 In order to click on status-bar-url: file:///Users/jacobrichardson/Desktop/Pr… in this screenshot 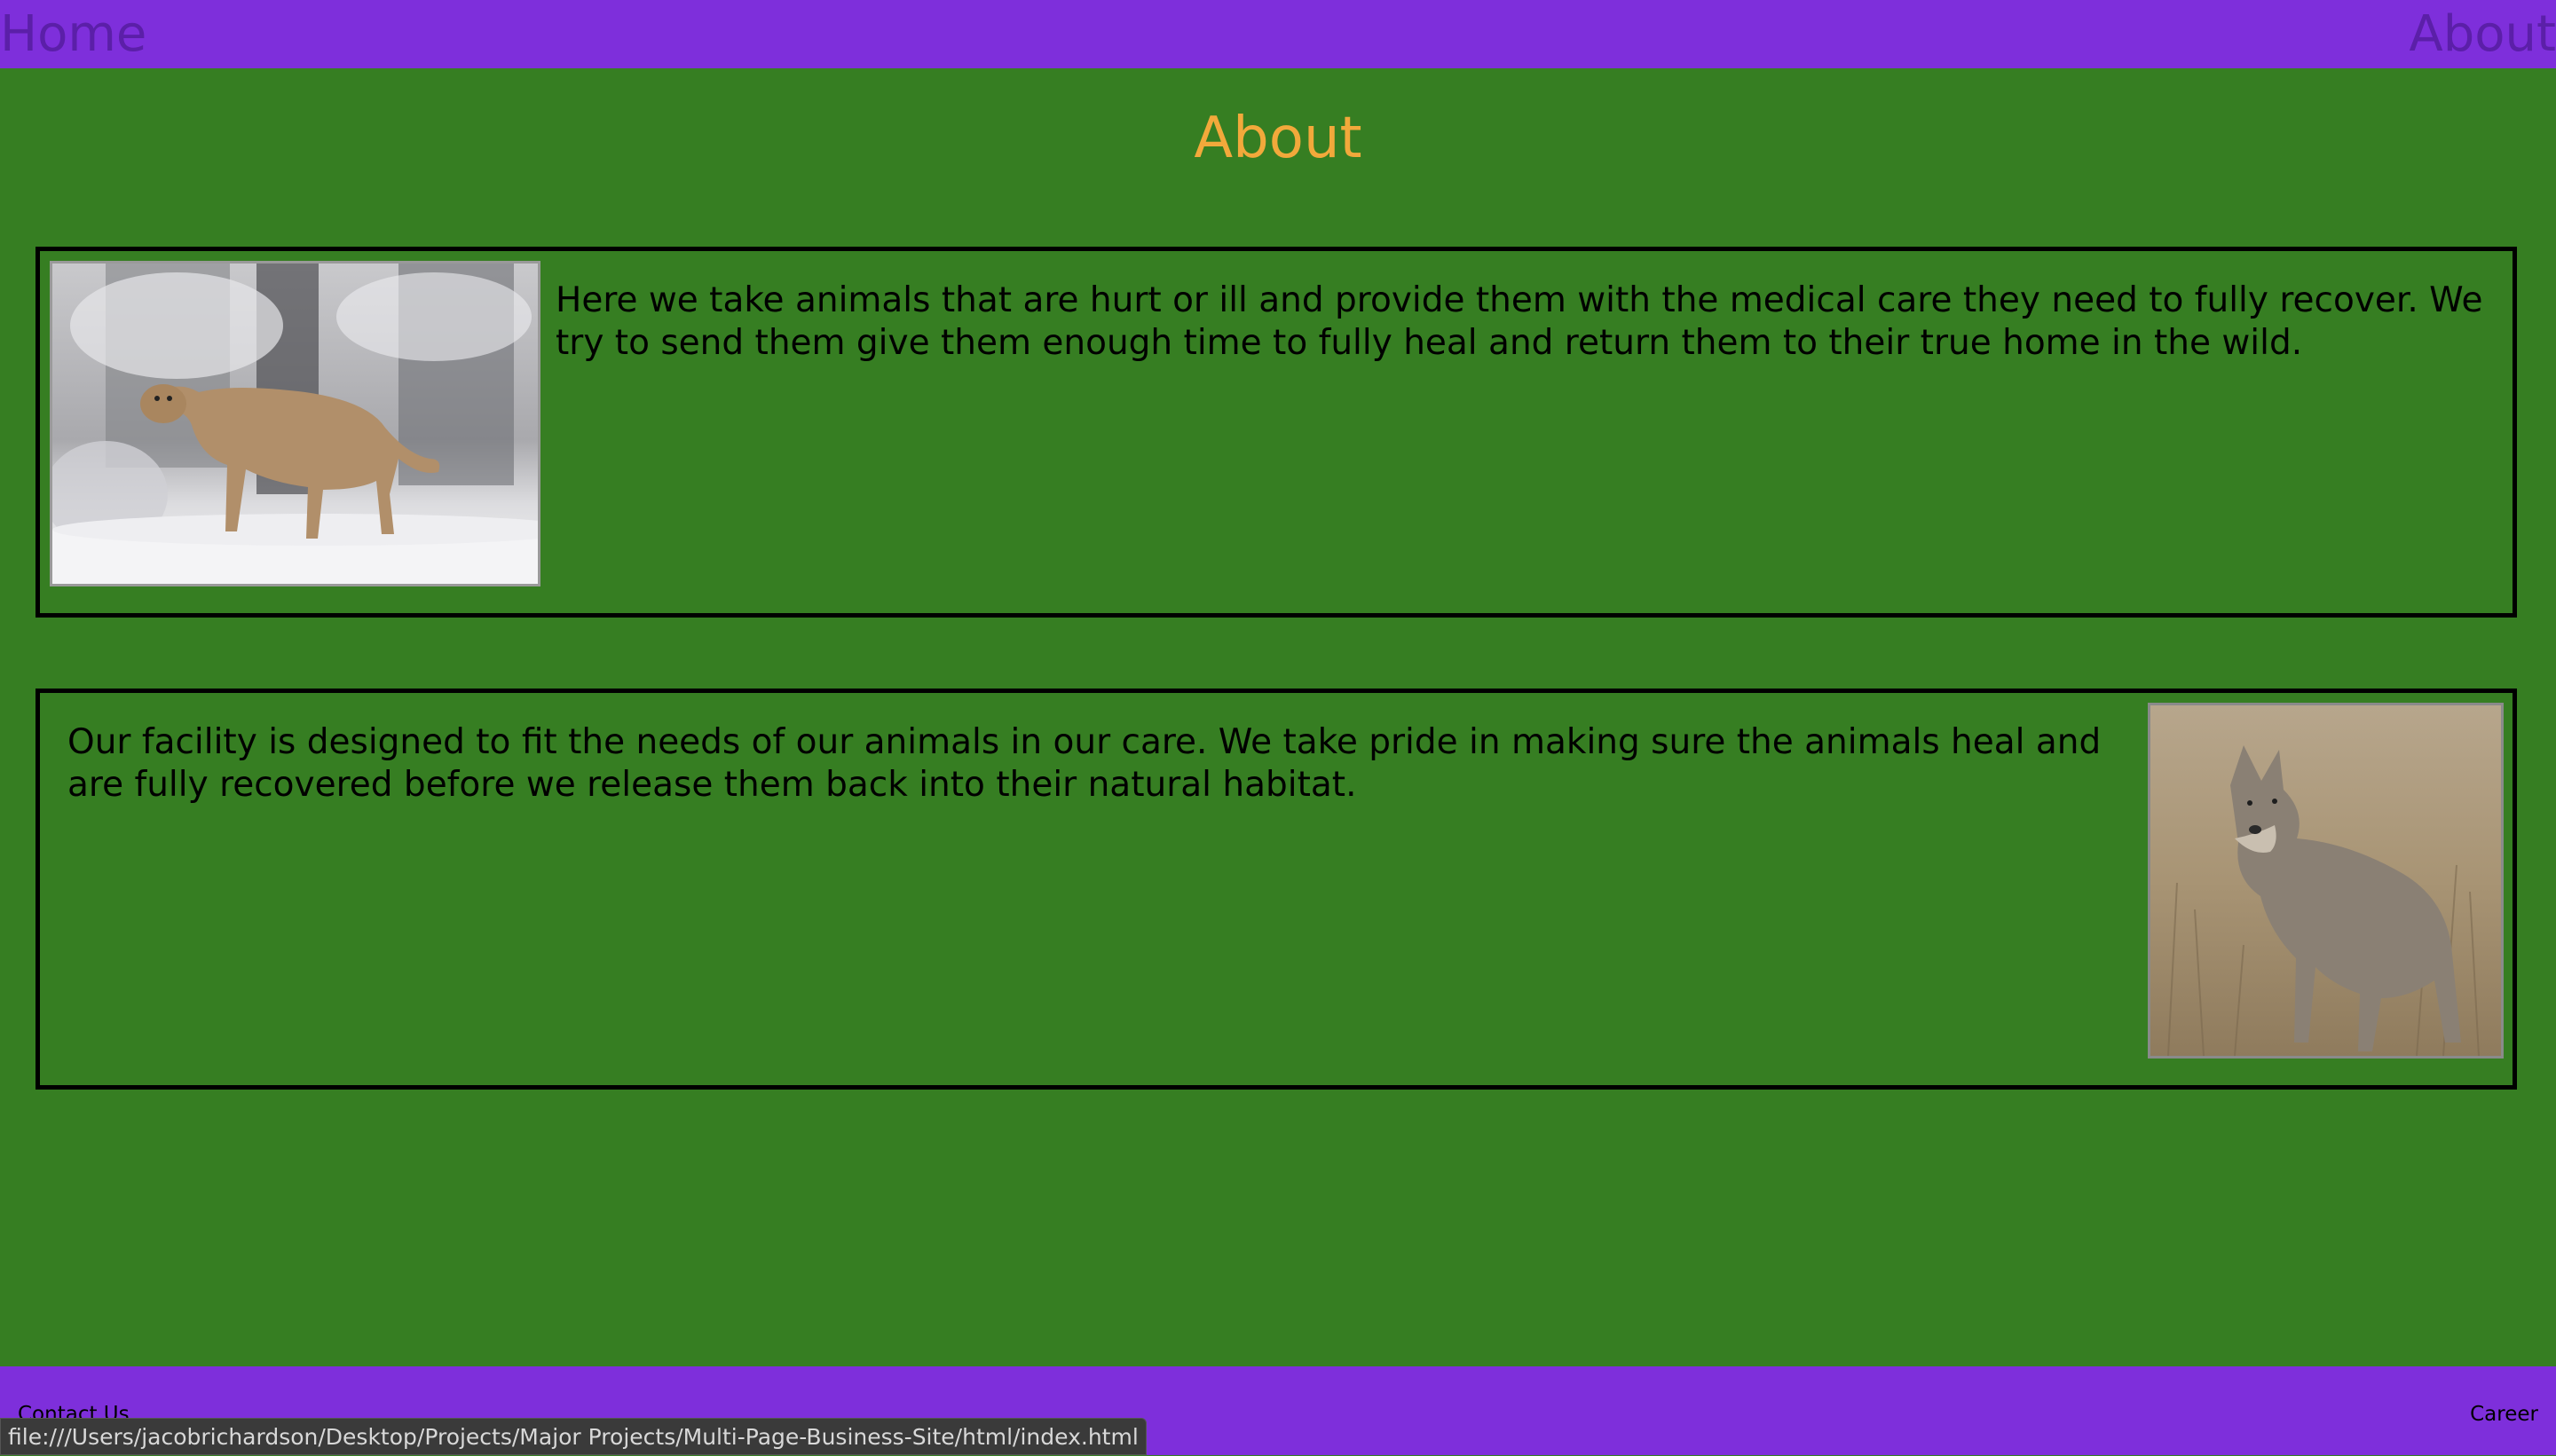, I will do `click(573, 1436)`.